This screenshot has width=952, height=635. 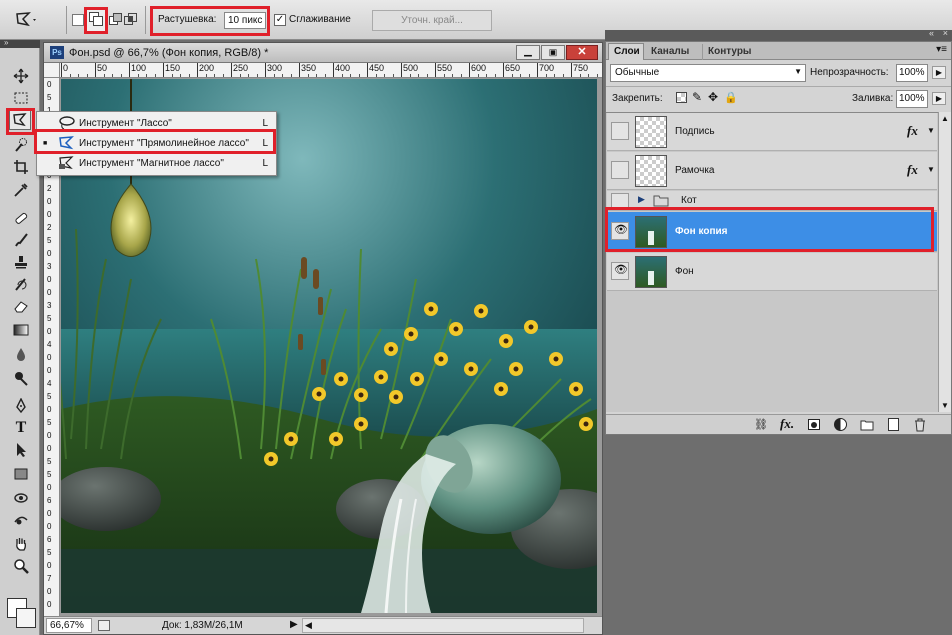 I want to click on hand-tool, so click(x=21, y=544).